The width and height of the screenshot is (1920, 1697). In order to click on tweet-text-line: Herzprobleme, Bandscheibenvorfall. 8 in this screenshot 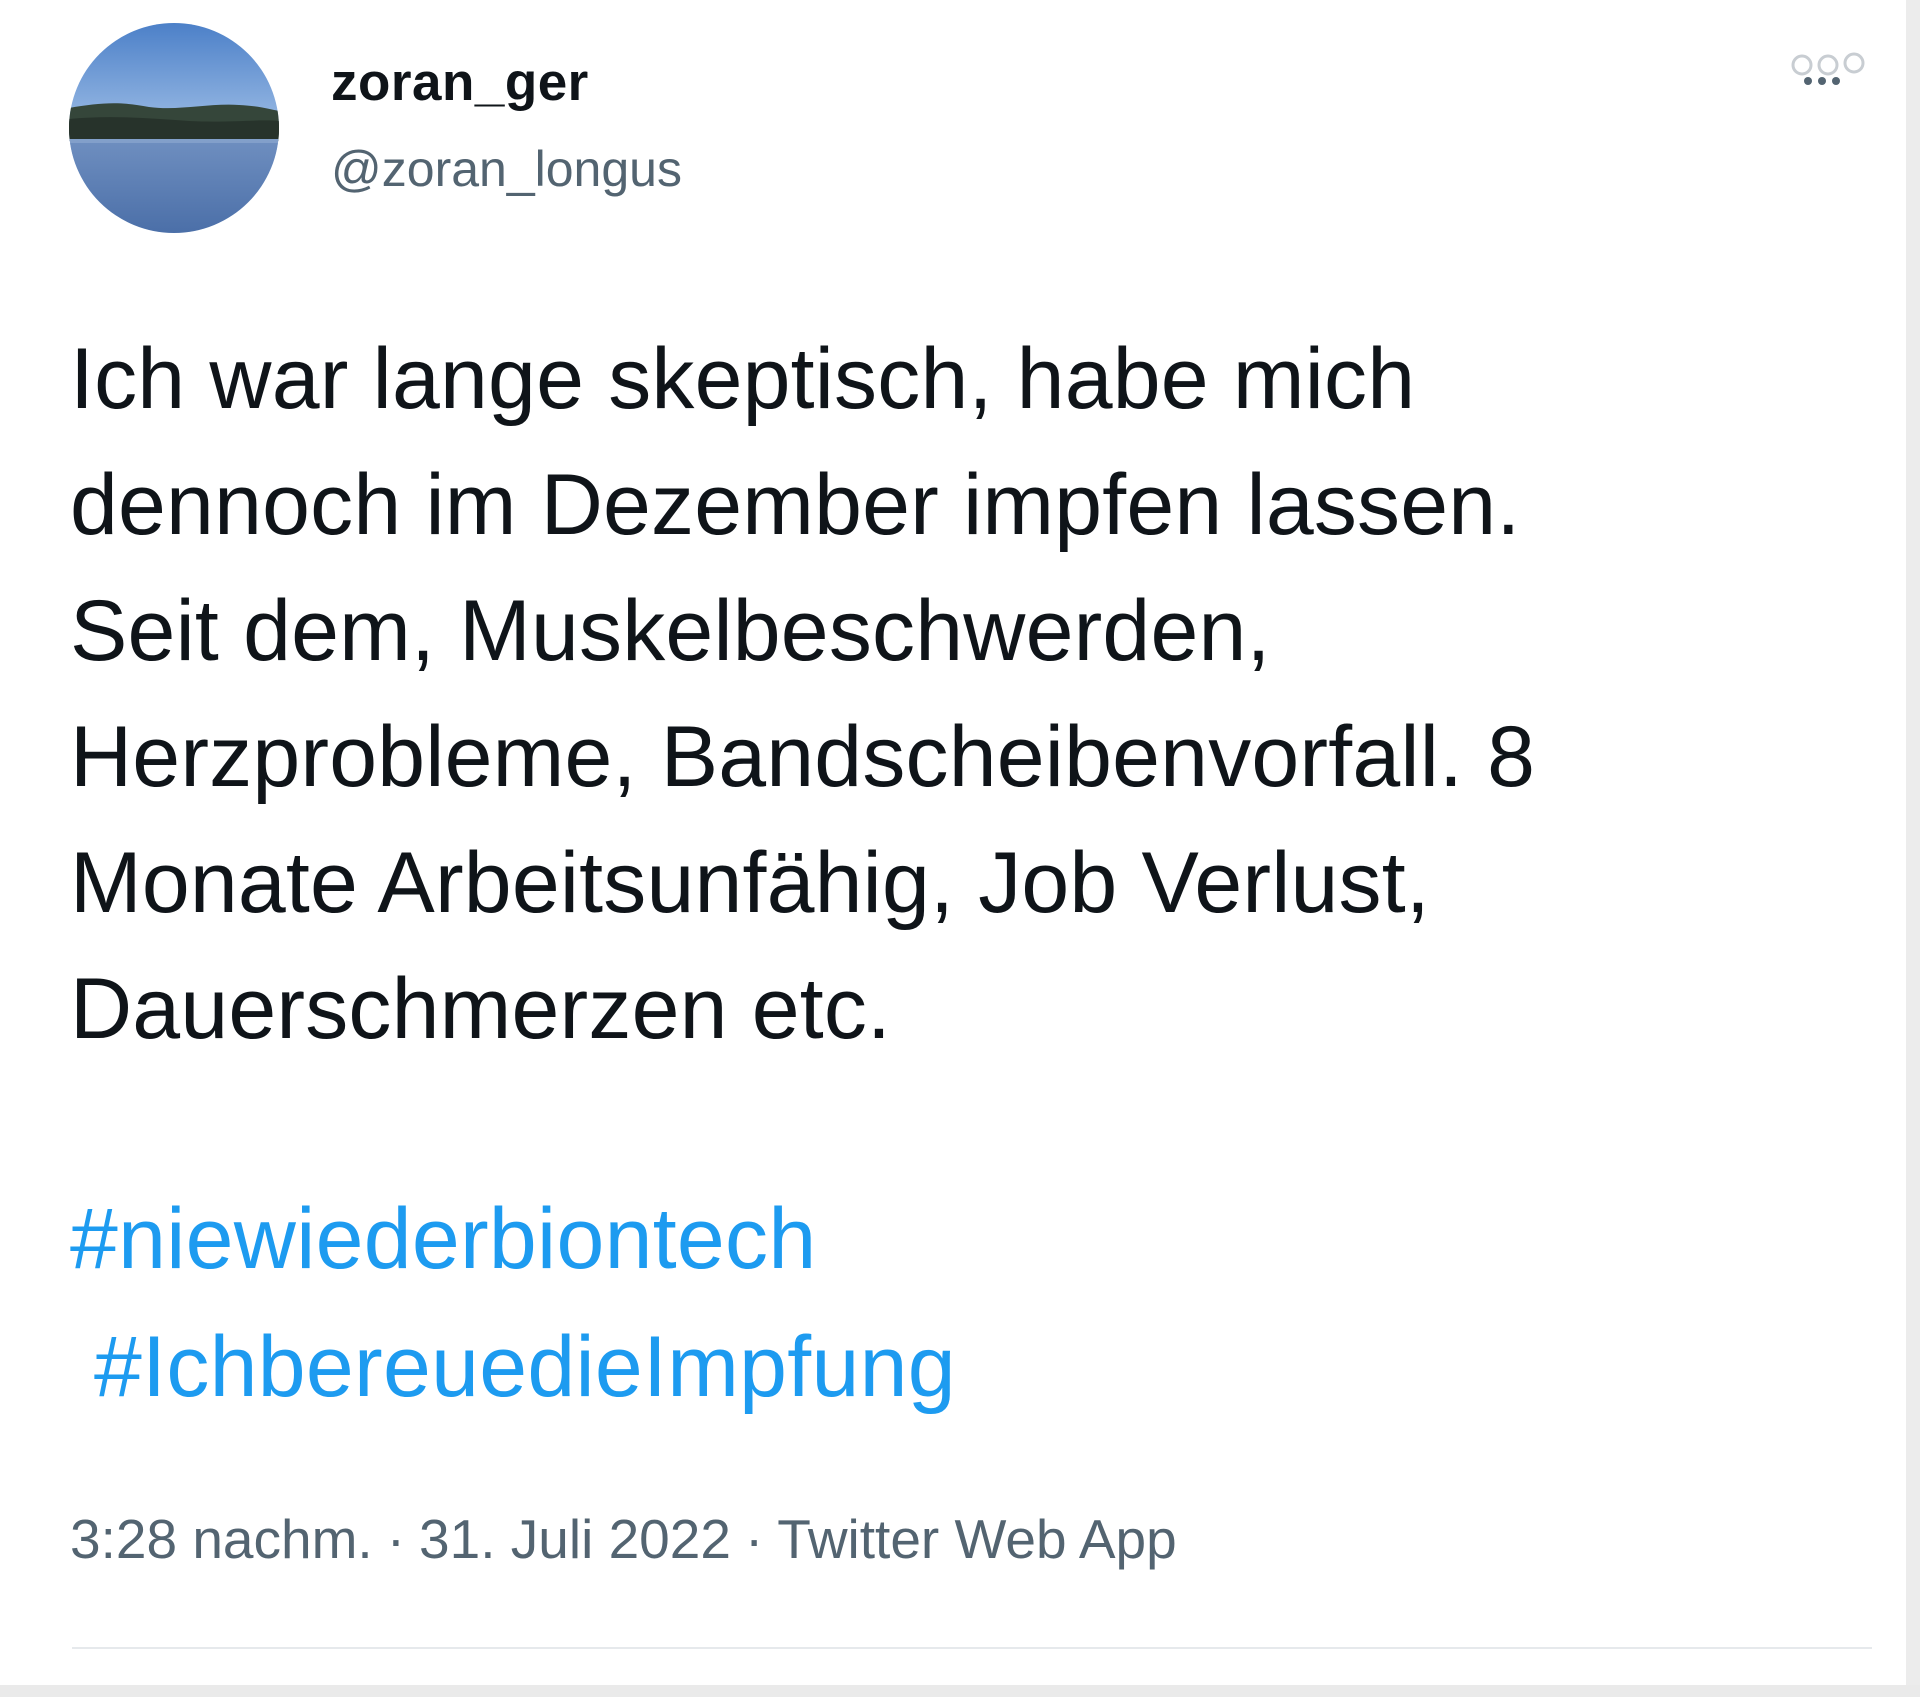, I will do `click(803, 757)`.